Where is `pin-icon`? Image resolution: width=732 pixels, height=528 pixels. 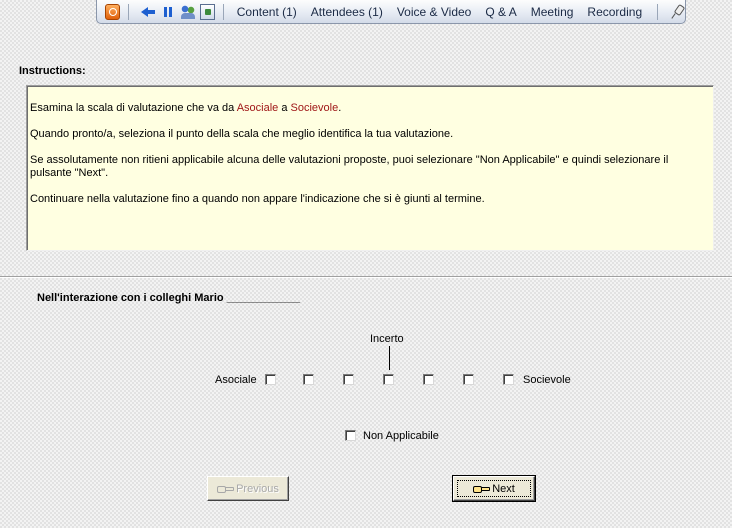
pin-icon is located at coordinates (677, 12).